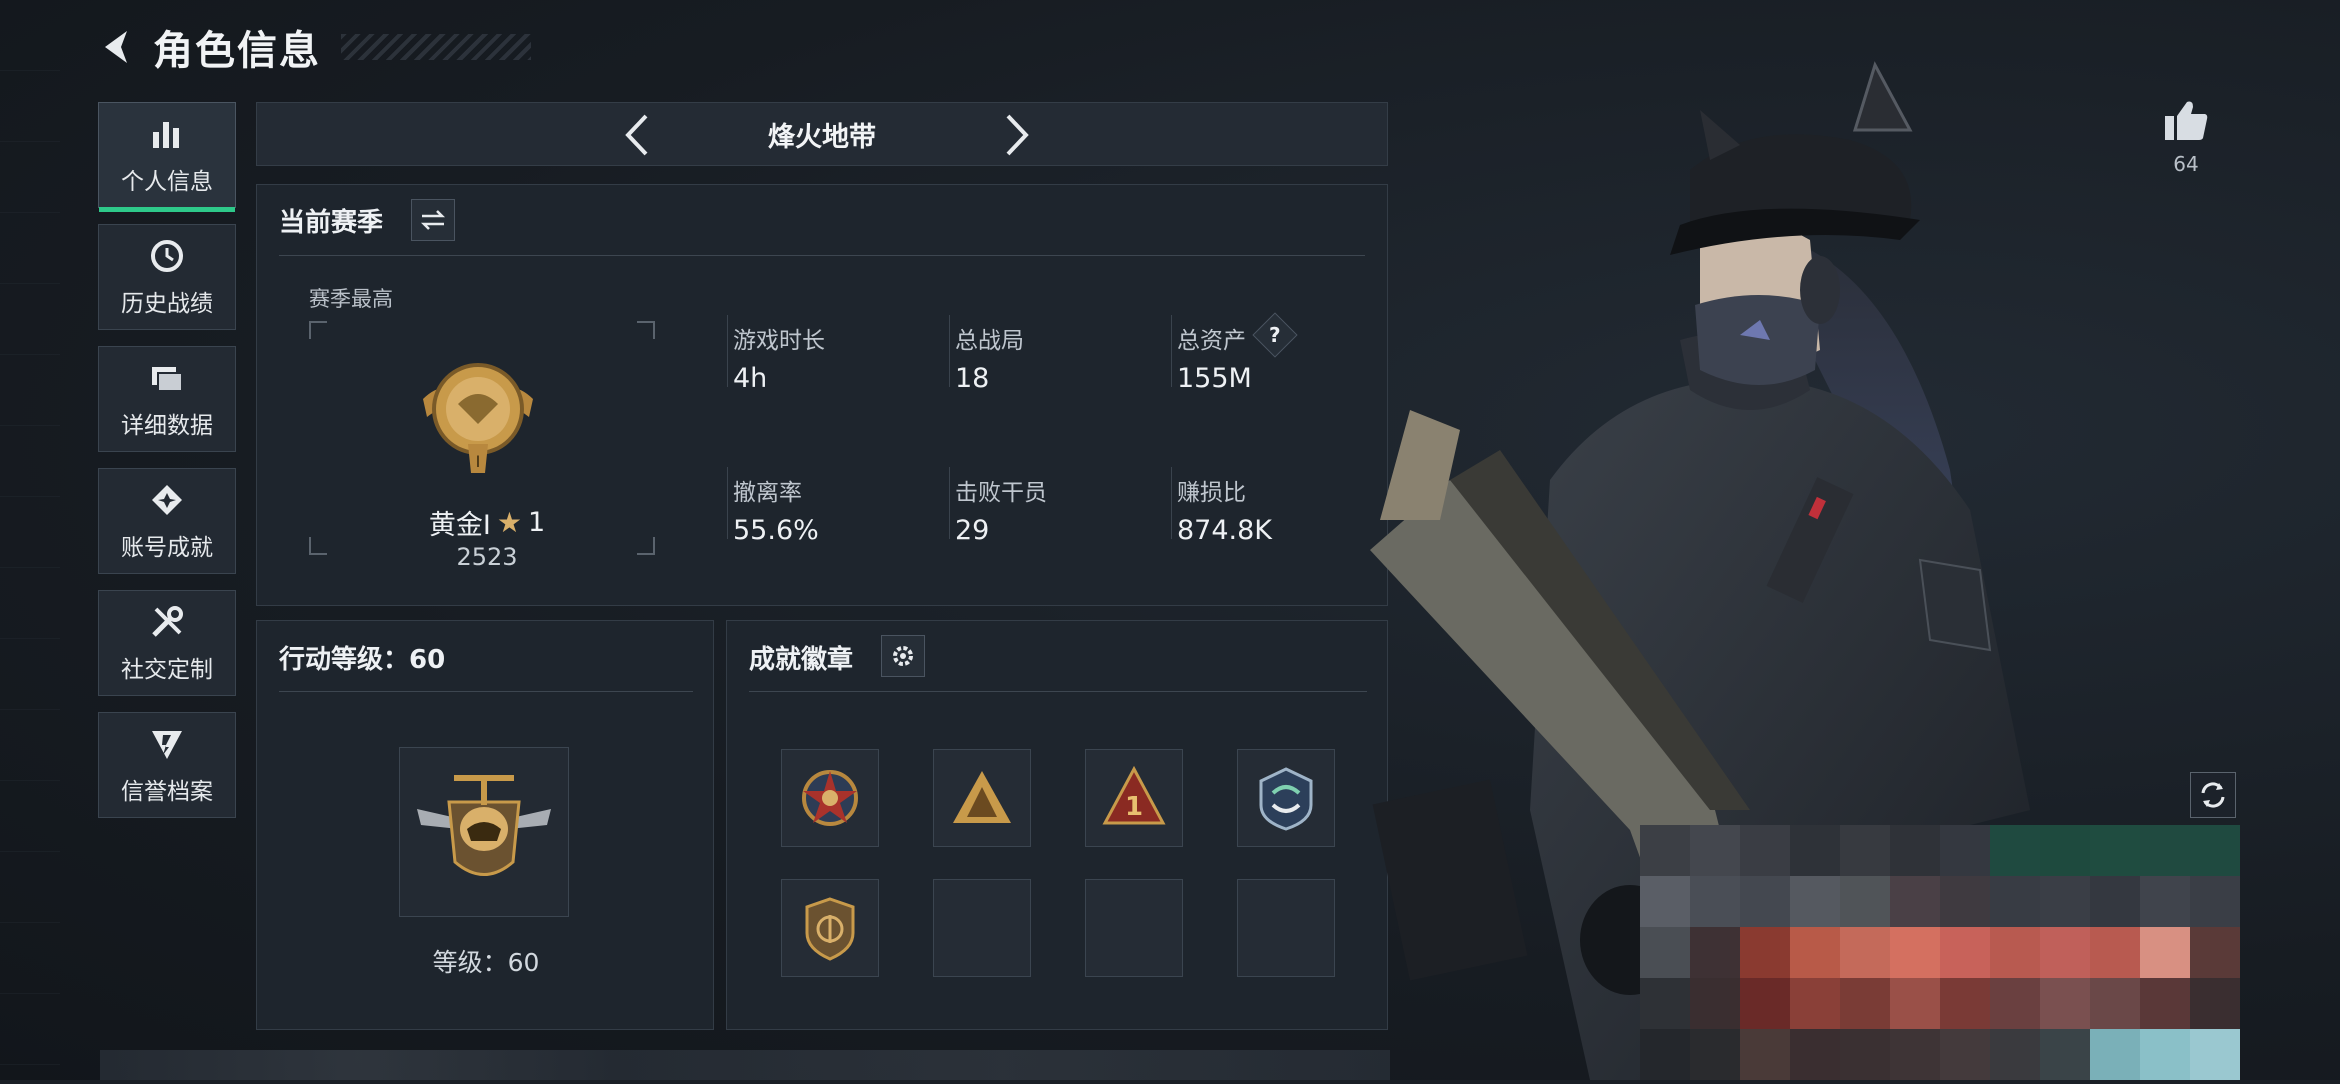 This screenshot has width=2340, height=1084. I want to click on rank-name: 黄金Ⅰ, so click(459, 525).